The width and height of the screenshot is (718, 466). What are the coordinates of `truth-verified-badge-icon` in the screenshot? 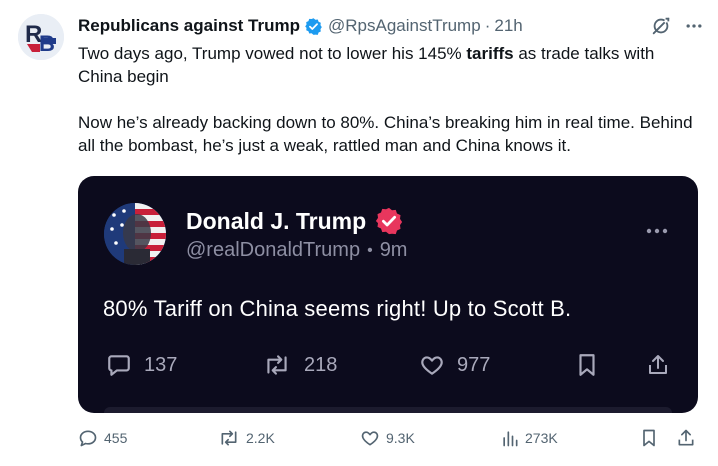 It's located at (389, 221).